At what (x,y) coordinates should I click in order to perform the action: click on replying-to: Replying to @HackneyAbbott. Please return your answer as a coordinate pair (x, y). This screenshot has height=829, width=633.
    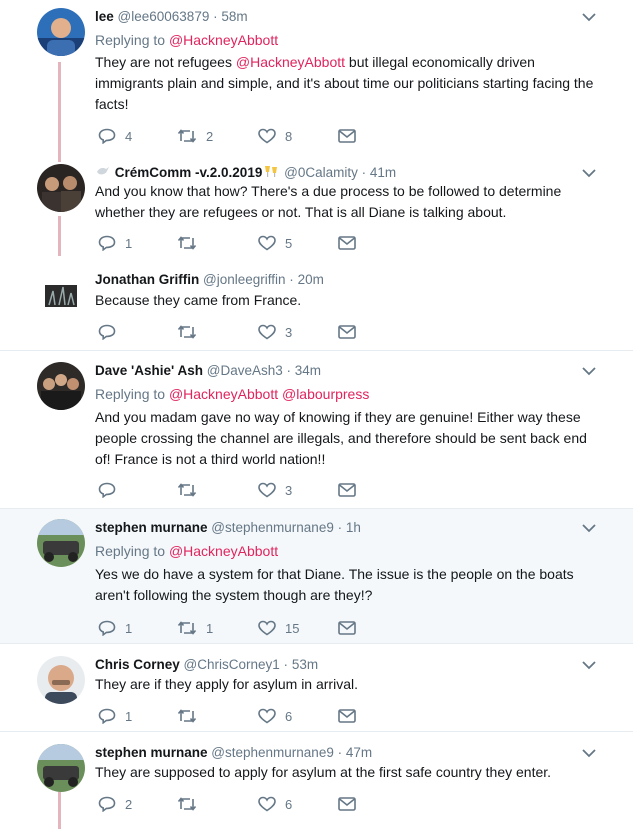
    Looking at the image, I should click on (186, 40).